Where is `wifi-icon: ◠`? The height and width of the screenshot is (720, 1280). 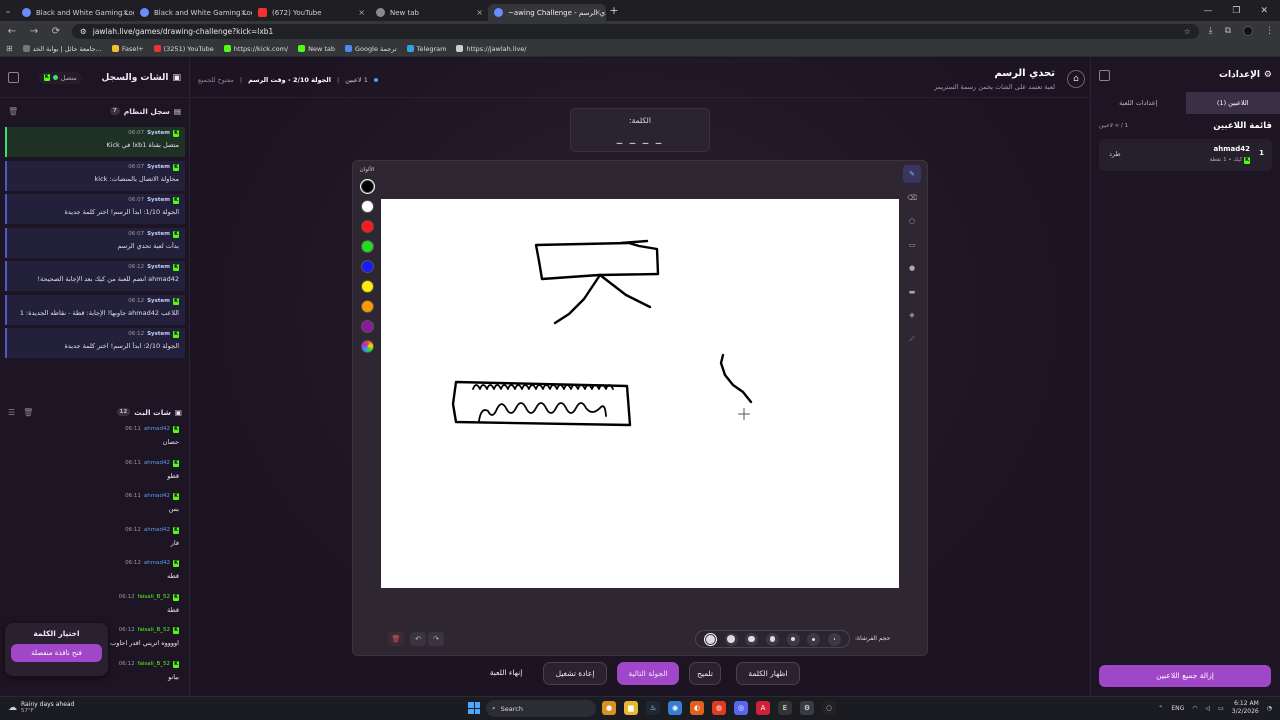
wifi-icon: ◠ is located at coordinates (1194, 708).